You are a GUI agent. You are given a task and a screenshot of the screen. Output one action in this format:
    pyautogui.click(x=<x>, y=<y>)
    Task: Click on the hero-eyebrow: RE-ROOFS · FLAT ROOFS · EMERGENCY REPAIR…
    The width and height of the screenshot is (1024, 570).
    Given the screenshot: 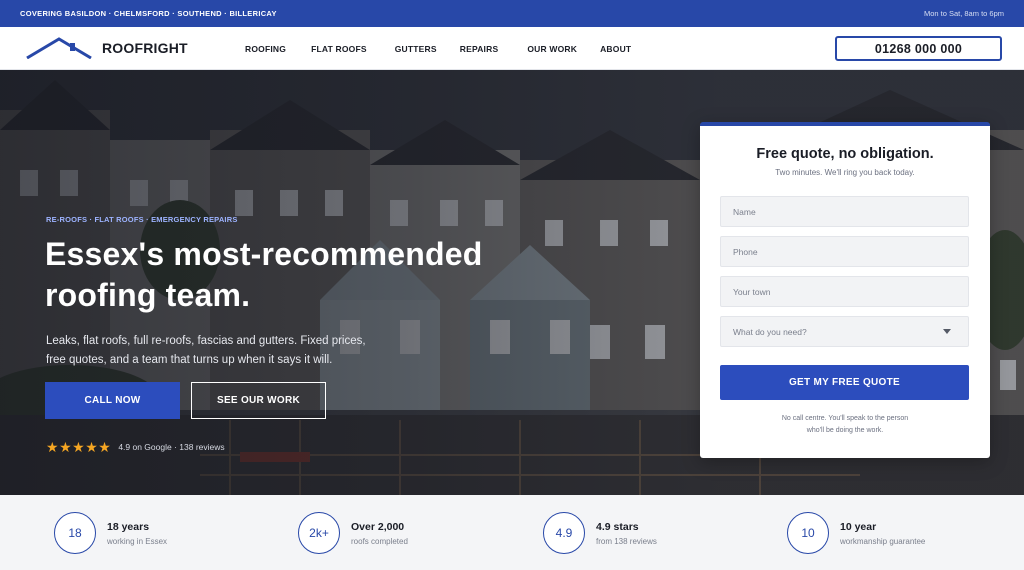 What is the action you would take?
    pyautogui.click(x=142, y=219)
    